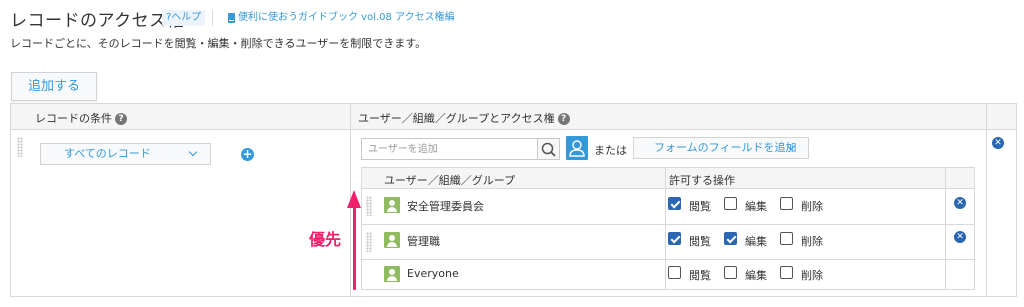 The width and height of the screenshot is (1024, 307). I want to click on search-icon, so click(548, 149).